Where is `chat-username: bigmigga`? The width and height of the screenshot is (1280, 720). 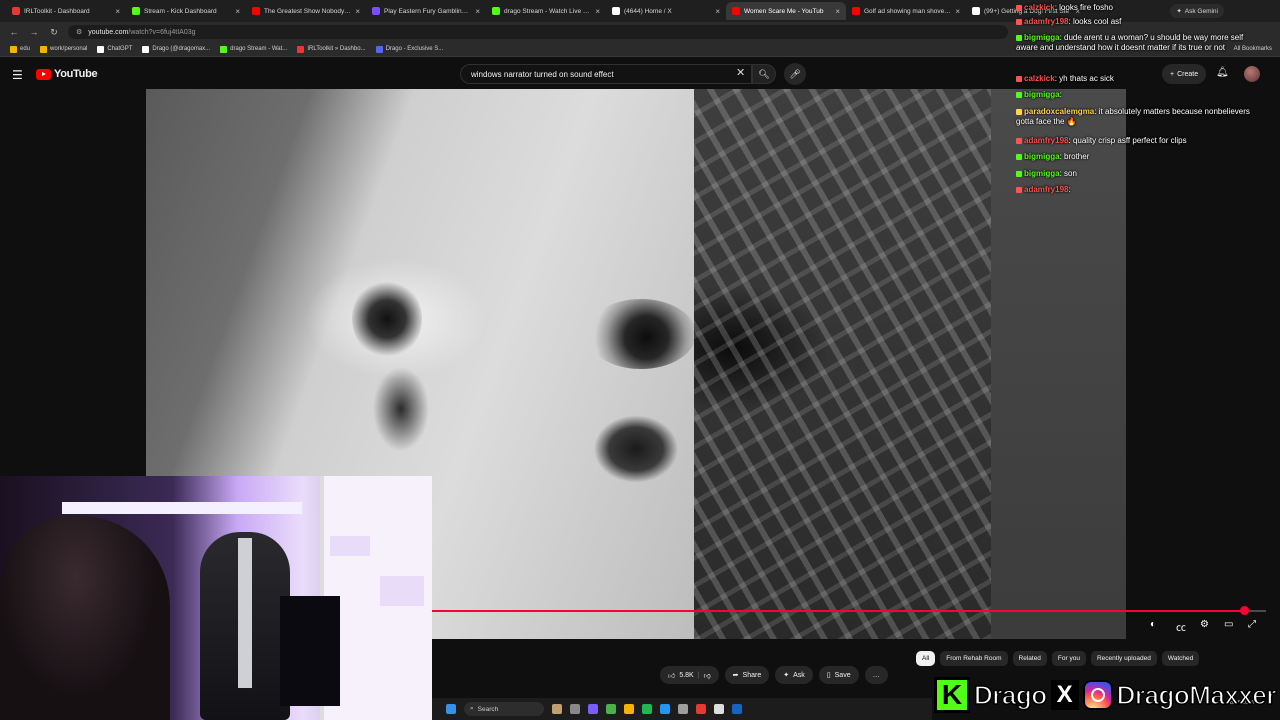 chat-username: bigmigga is located at coordinates (1042, 173).